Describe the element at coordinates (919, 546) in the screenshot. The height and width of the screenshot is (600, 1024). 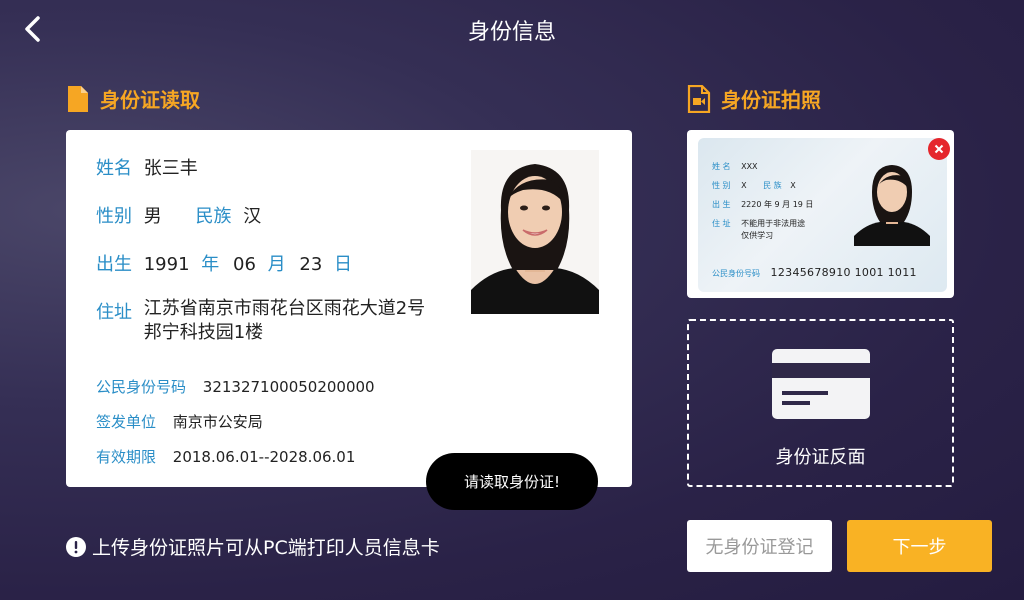
I see `next-step-button: 下一步` at that location.